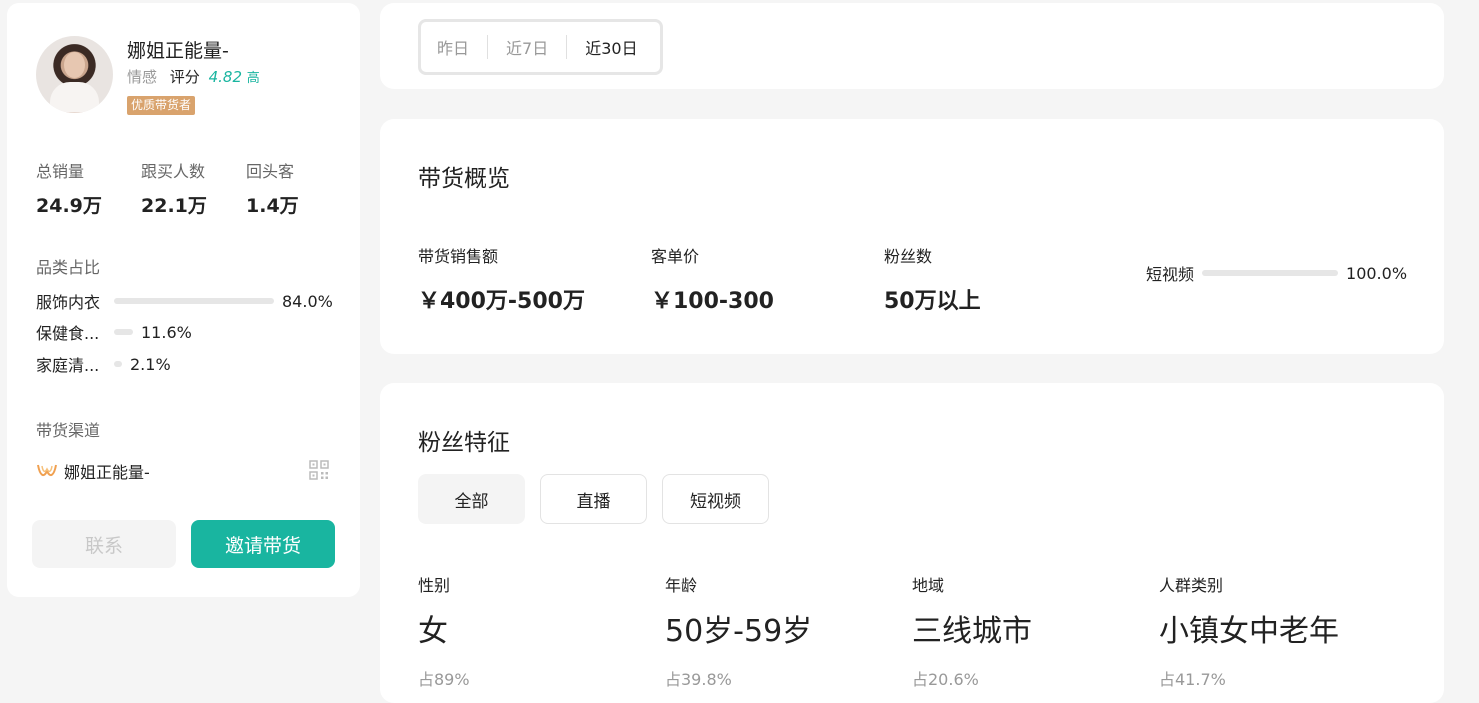  What do you see at coordinates (526, 47) in the screenshot?
I see `tab-last-7-days: 近7日` at bounding box center [526, 47].